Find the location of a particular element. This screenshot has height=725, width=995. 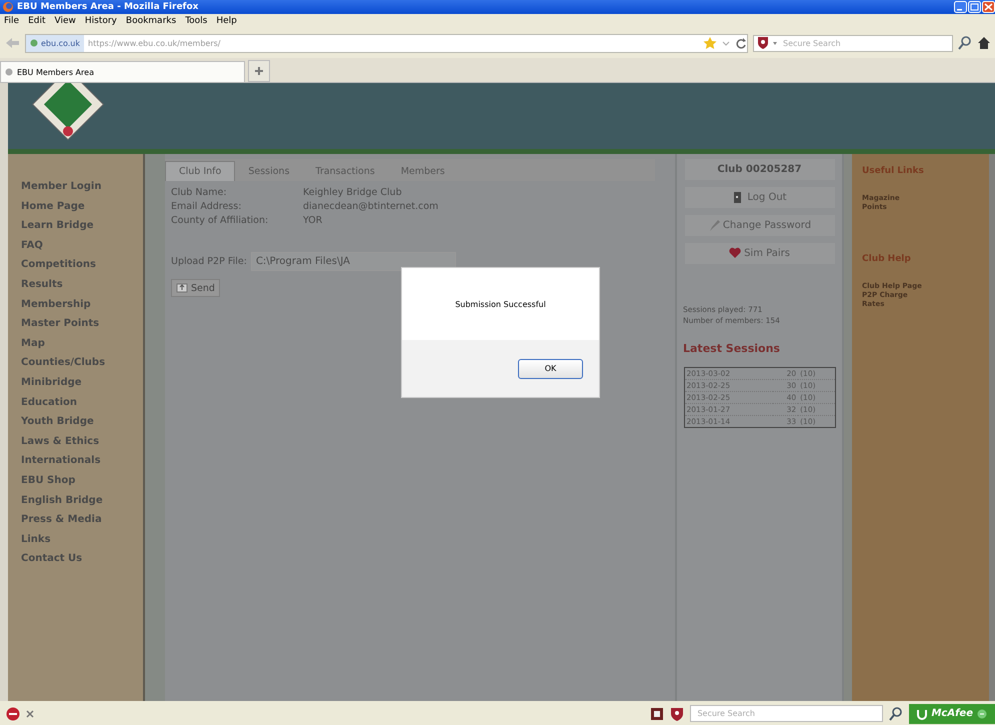

sidebar-link: Competitions is located at coordinates (58, 265).